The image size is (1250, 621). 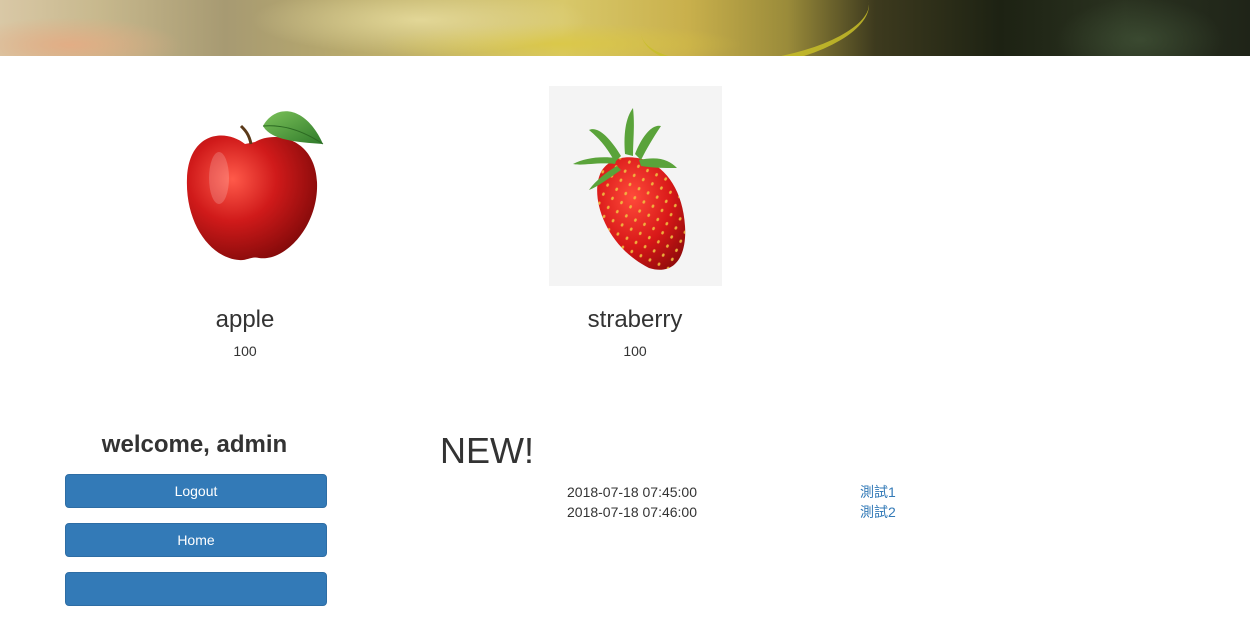 I want to click on product-card-strawberry: straberry 100, so click(x=635, y=222).